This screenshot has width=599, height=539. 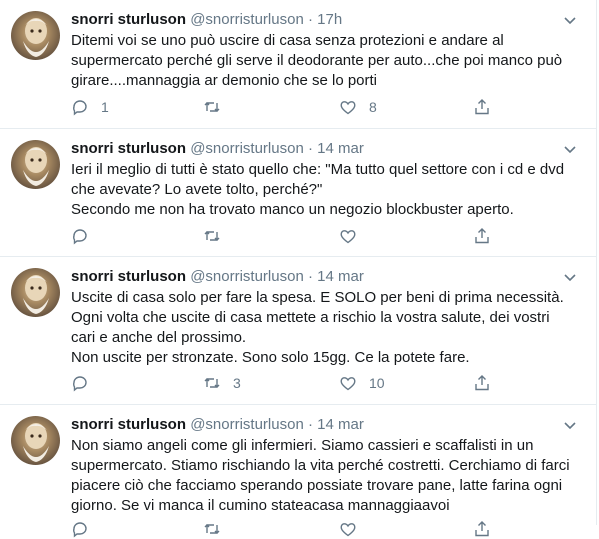 What do you see at coordinates (373, 107) in the screenshot?
I see `like-count: 8` at bounding box center [373, 107].